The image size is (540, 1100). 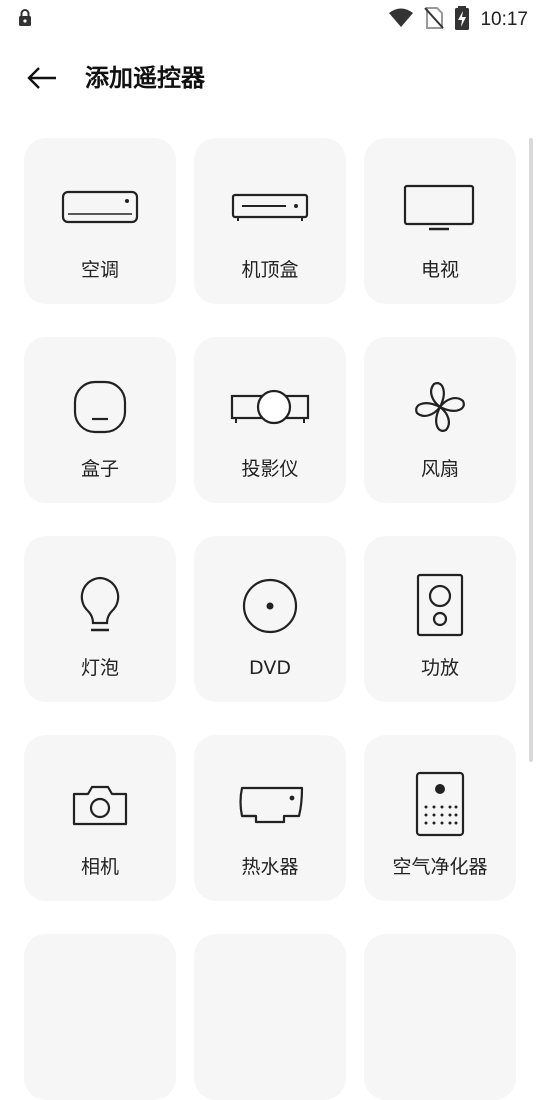 What do you see at coordinates (270, 207) in the screenshot?
I see `set-top-box-icon` at bounding box center [270, 207].